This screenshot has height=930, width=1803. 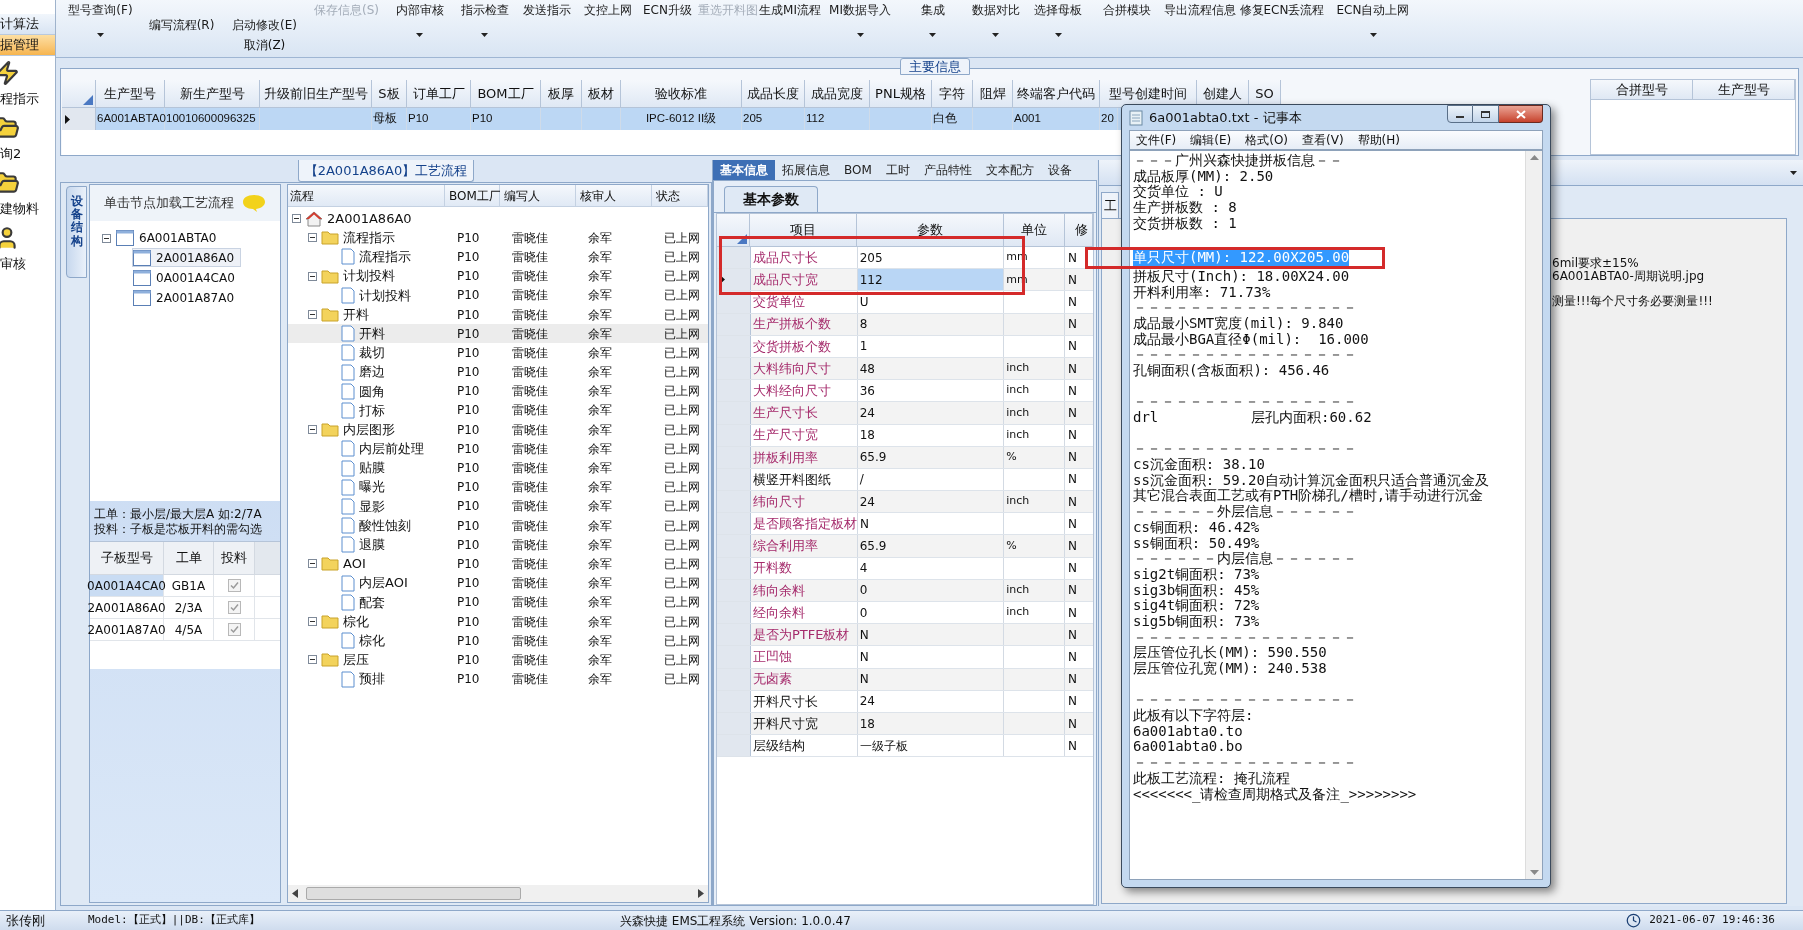 What do you see at coordinates (901, 94) in the screenshot?
I see `column-header: PNL规格` at bounding box center [901, 94].